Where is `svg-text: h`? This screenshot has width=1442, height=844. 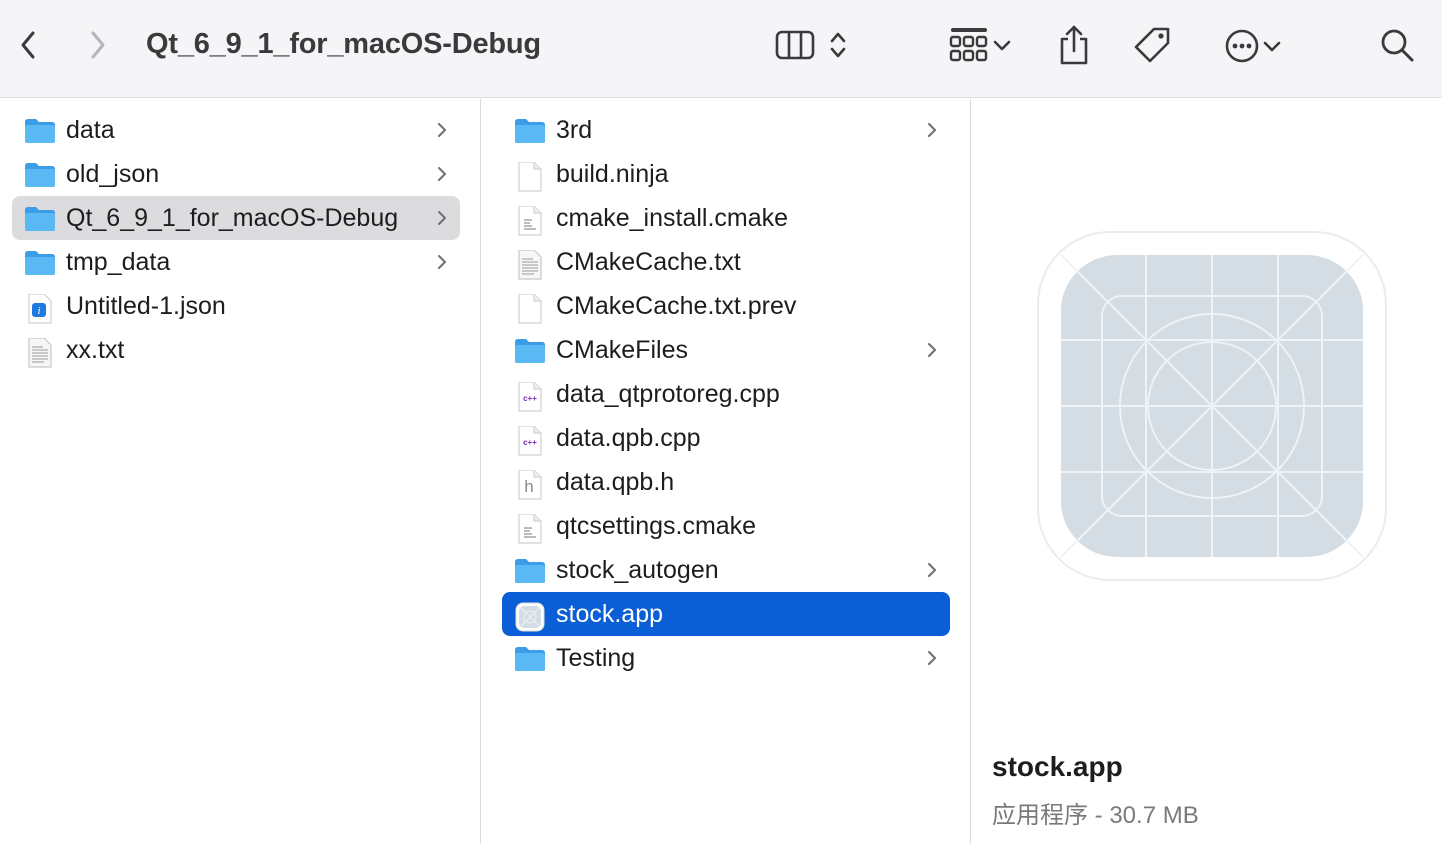
svg-text: h is located at coordinates (528, 486).